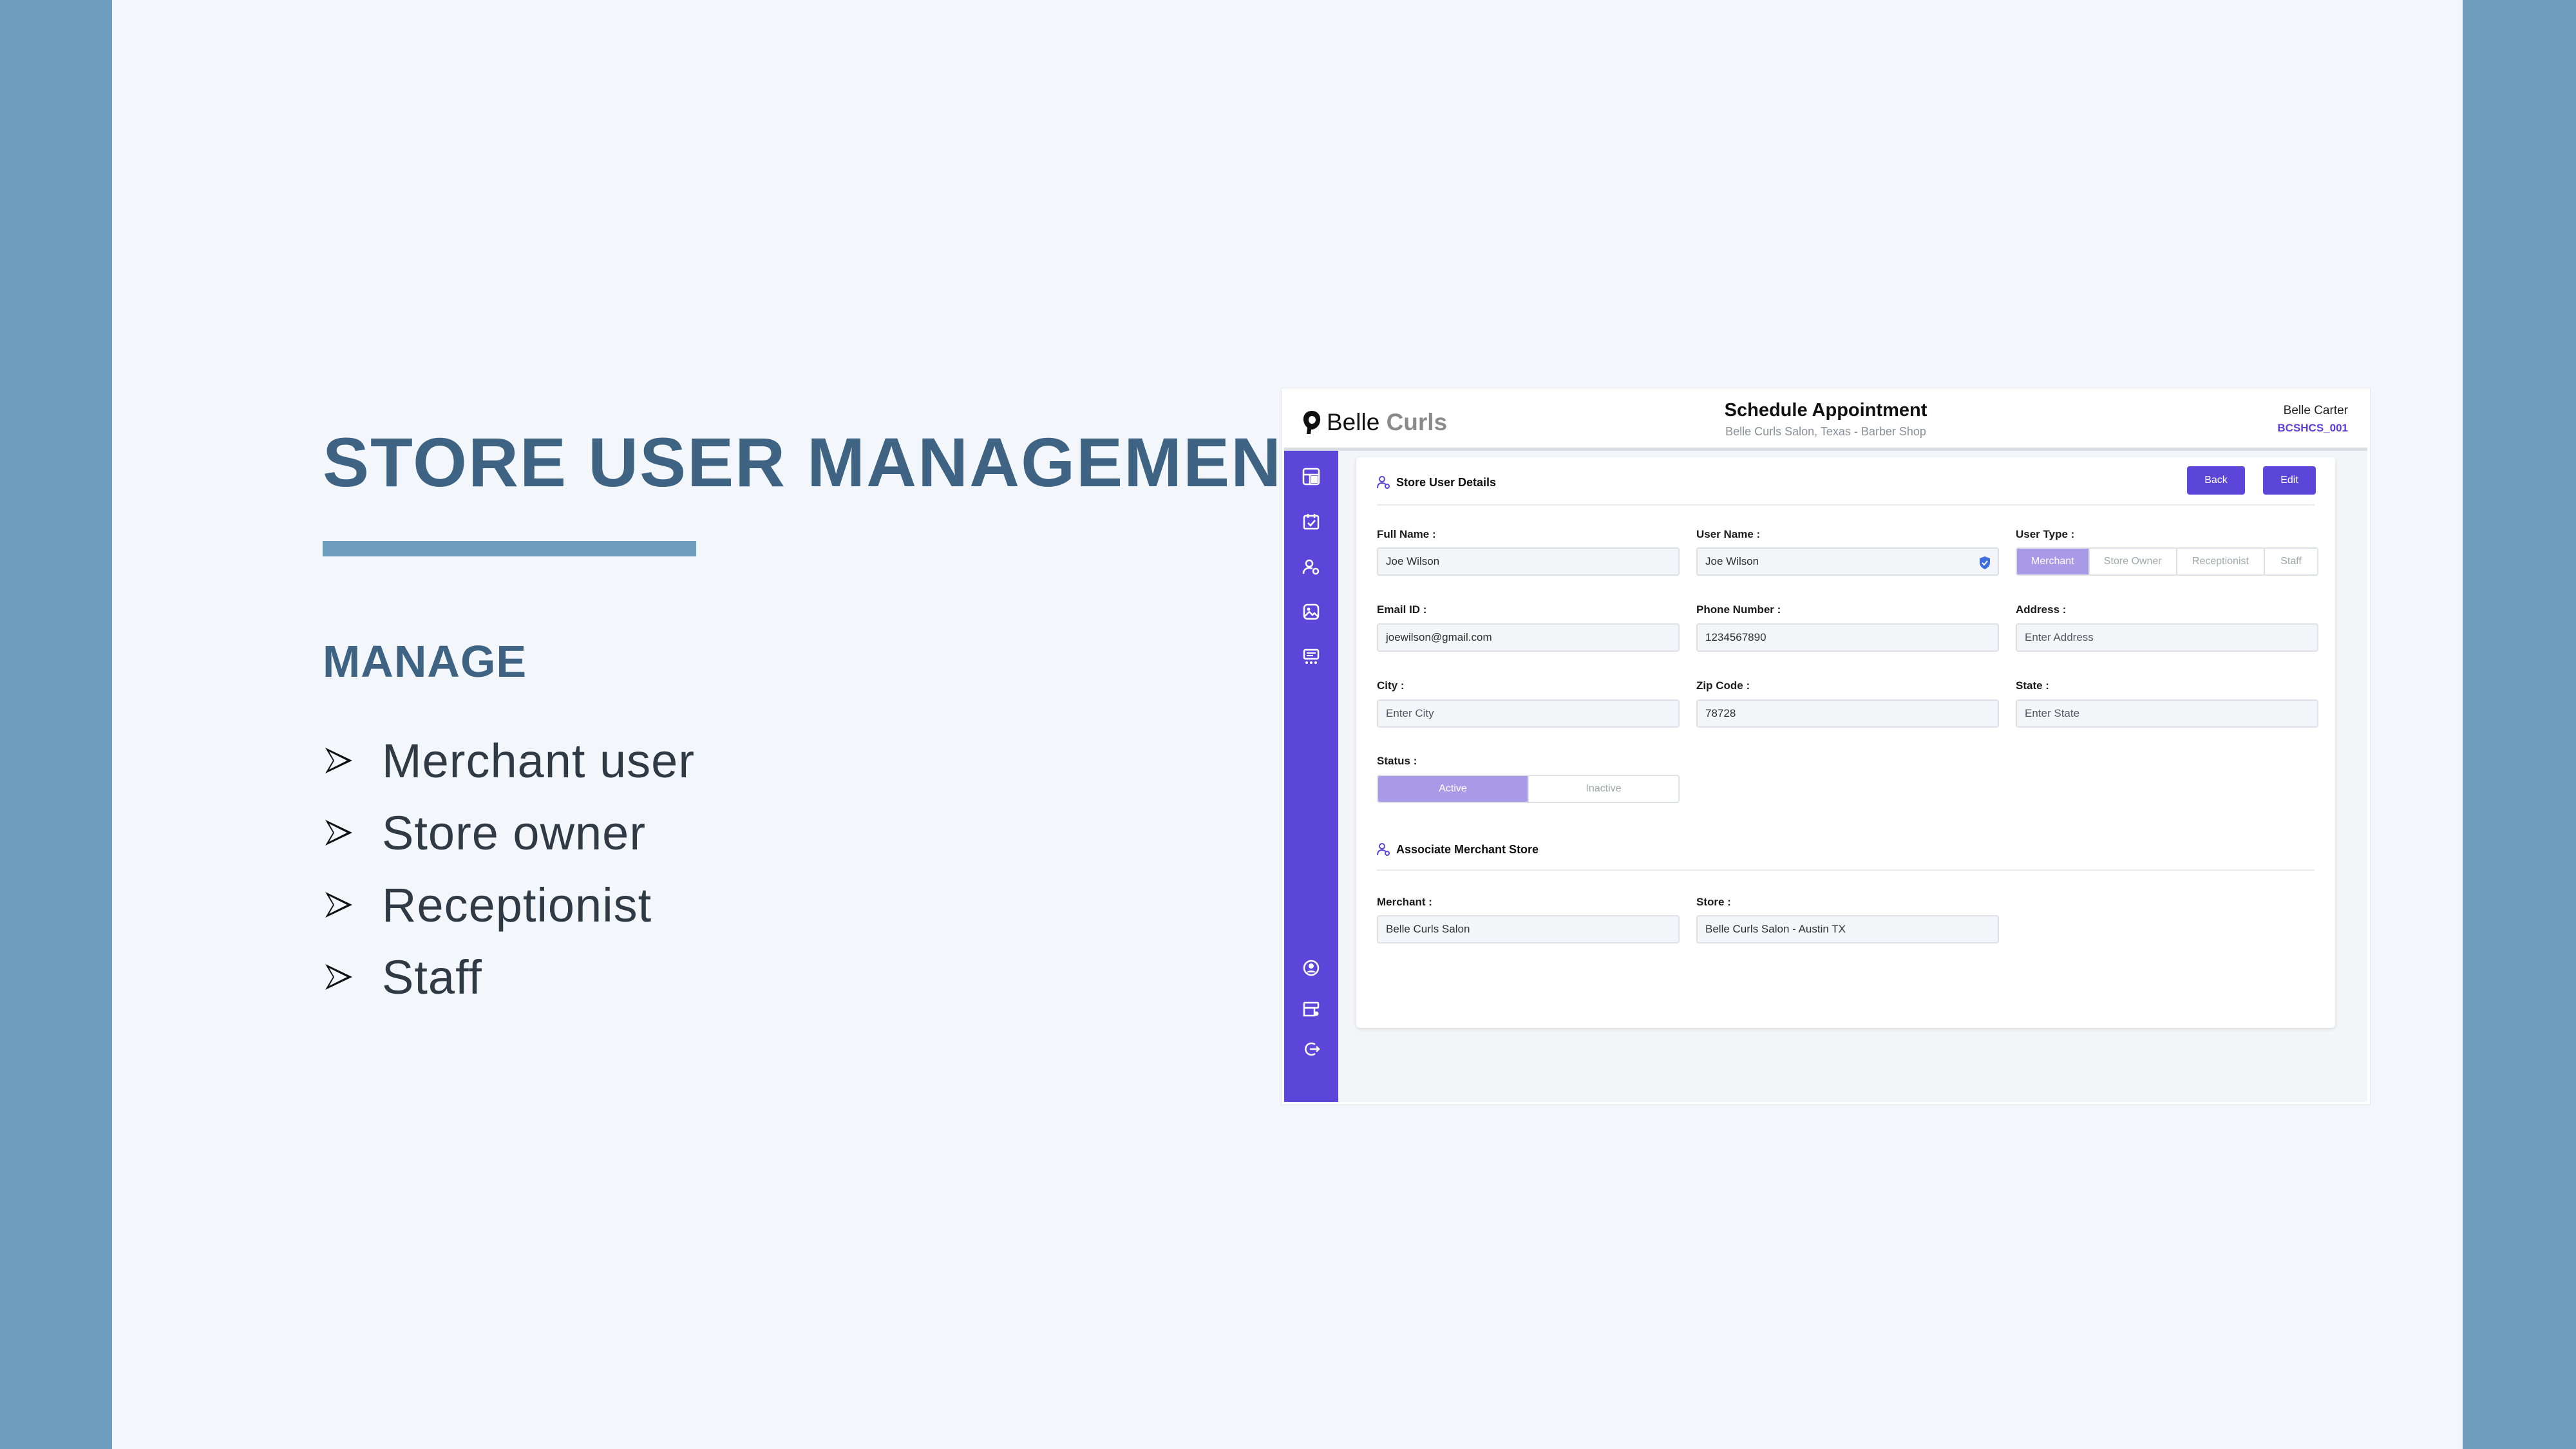 Image resolution: width=2576 pixels, height=1449 pixels. What do you see at coordinates (1311, 566) in the screenshot?
I see `user-settings-icon` at bounding box center [1311, 566].